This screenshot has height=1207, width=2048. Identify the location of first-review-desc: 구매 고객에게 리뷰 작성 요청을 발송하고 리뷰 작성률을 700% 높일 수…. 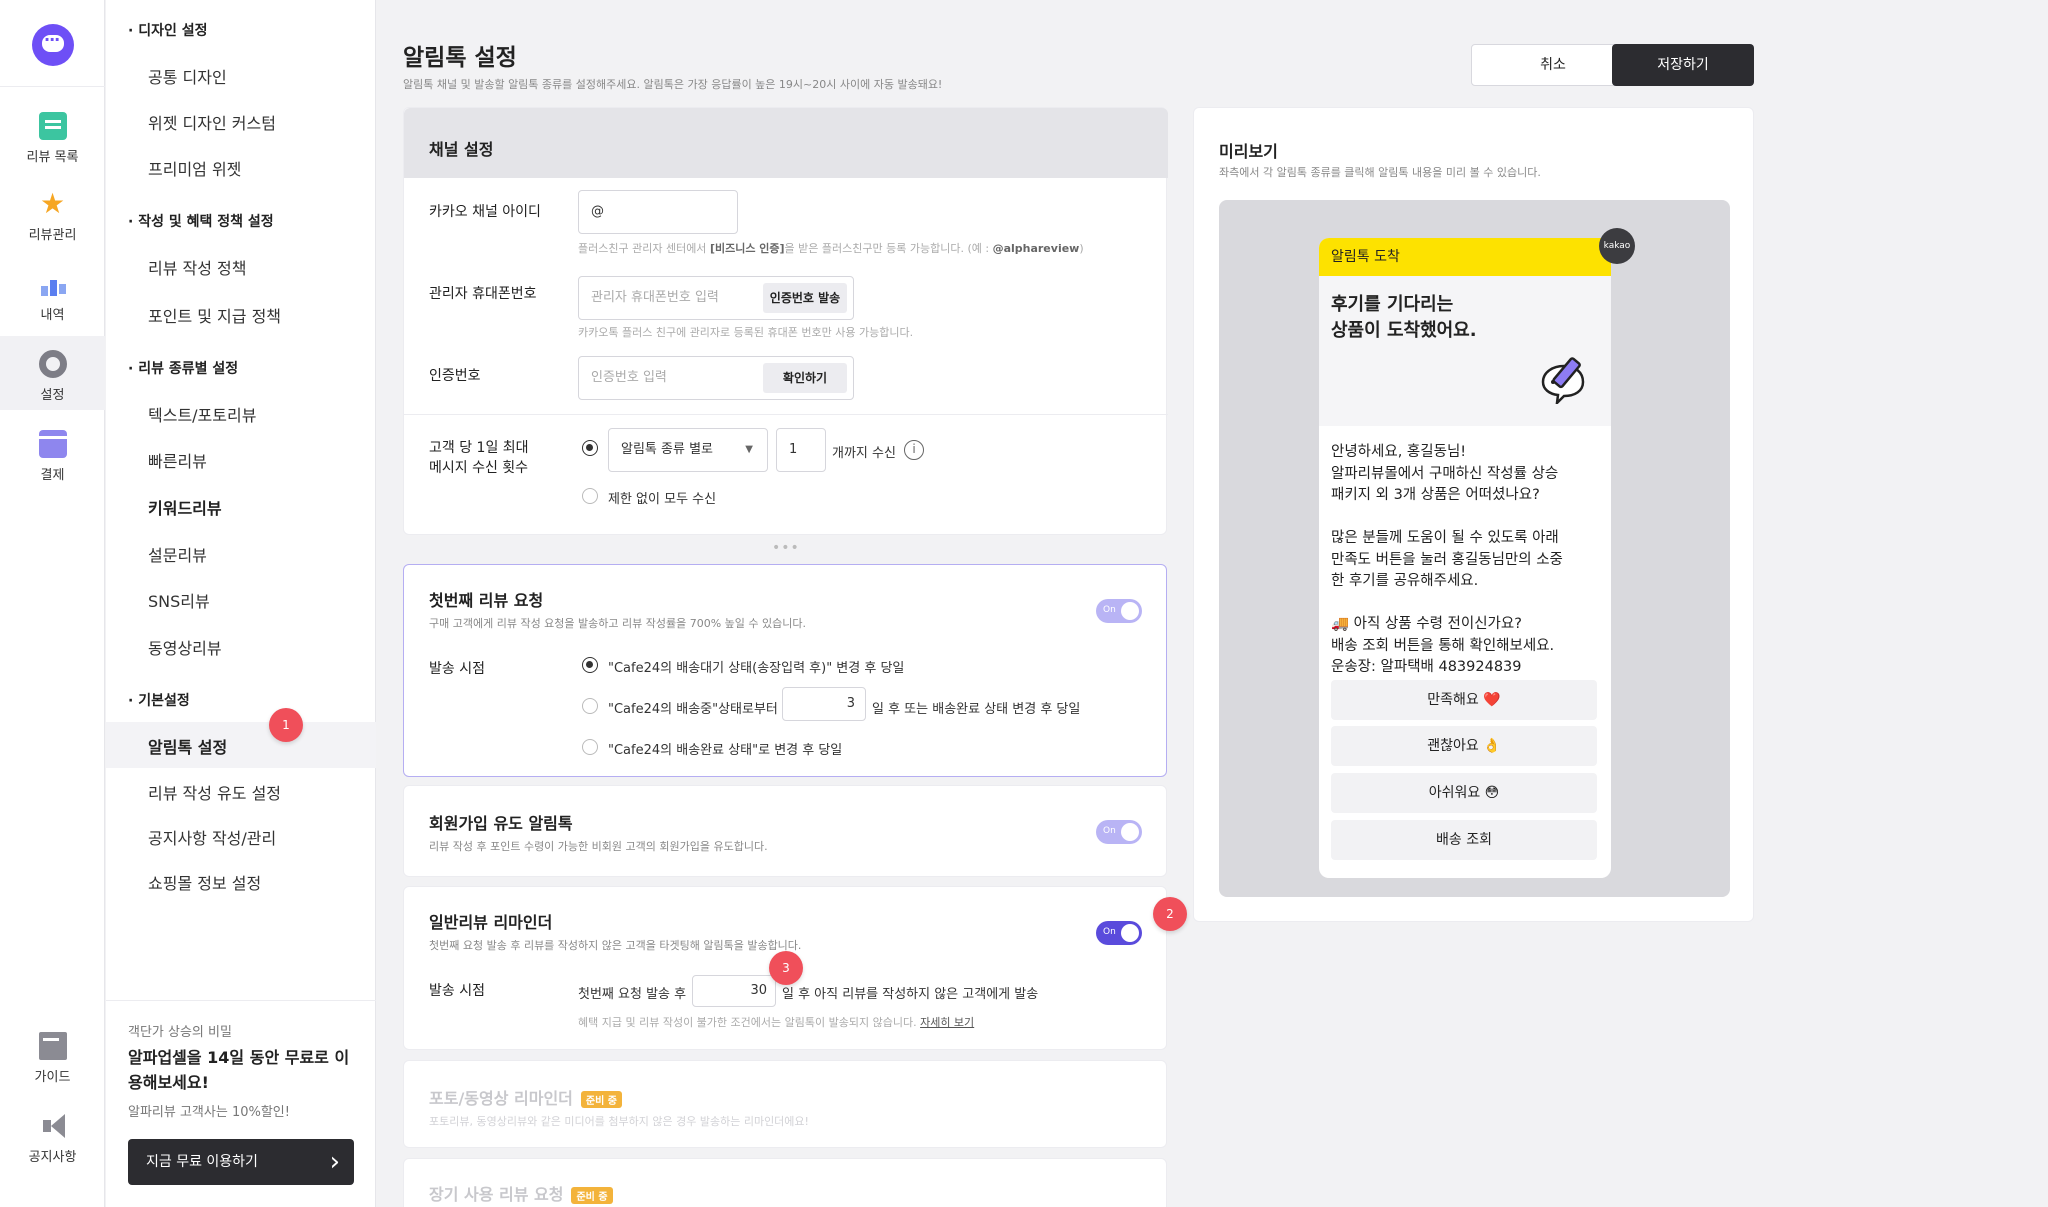
(618, 623).